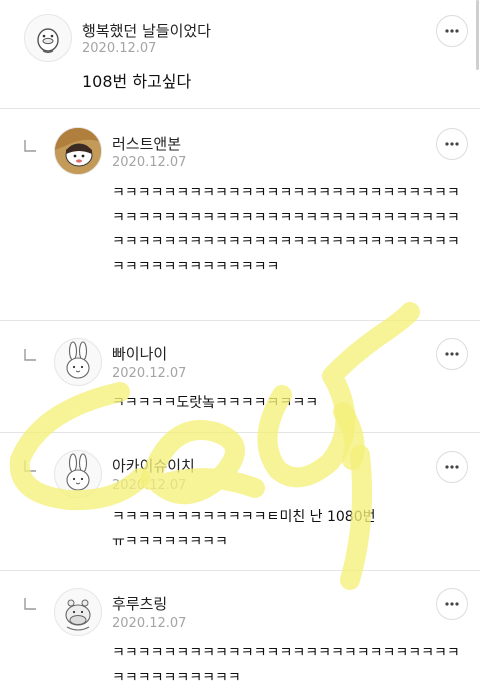  What do you see at coordinates (78, 615) in the screenshot?
I see `hippo-avatar-icon` at bounding box center [78, 615].